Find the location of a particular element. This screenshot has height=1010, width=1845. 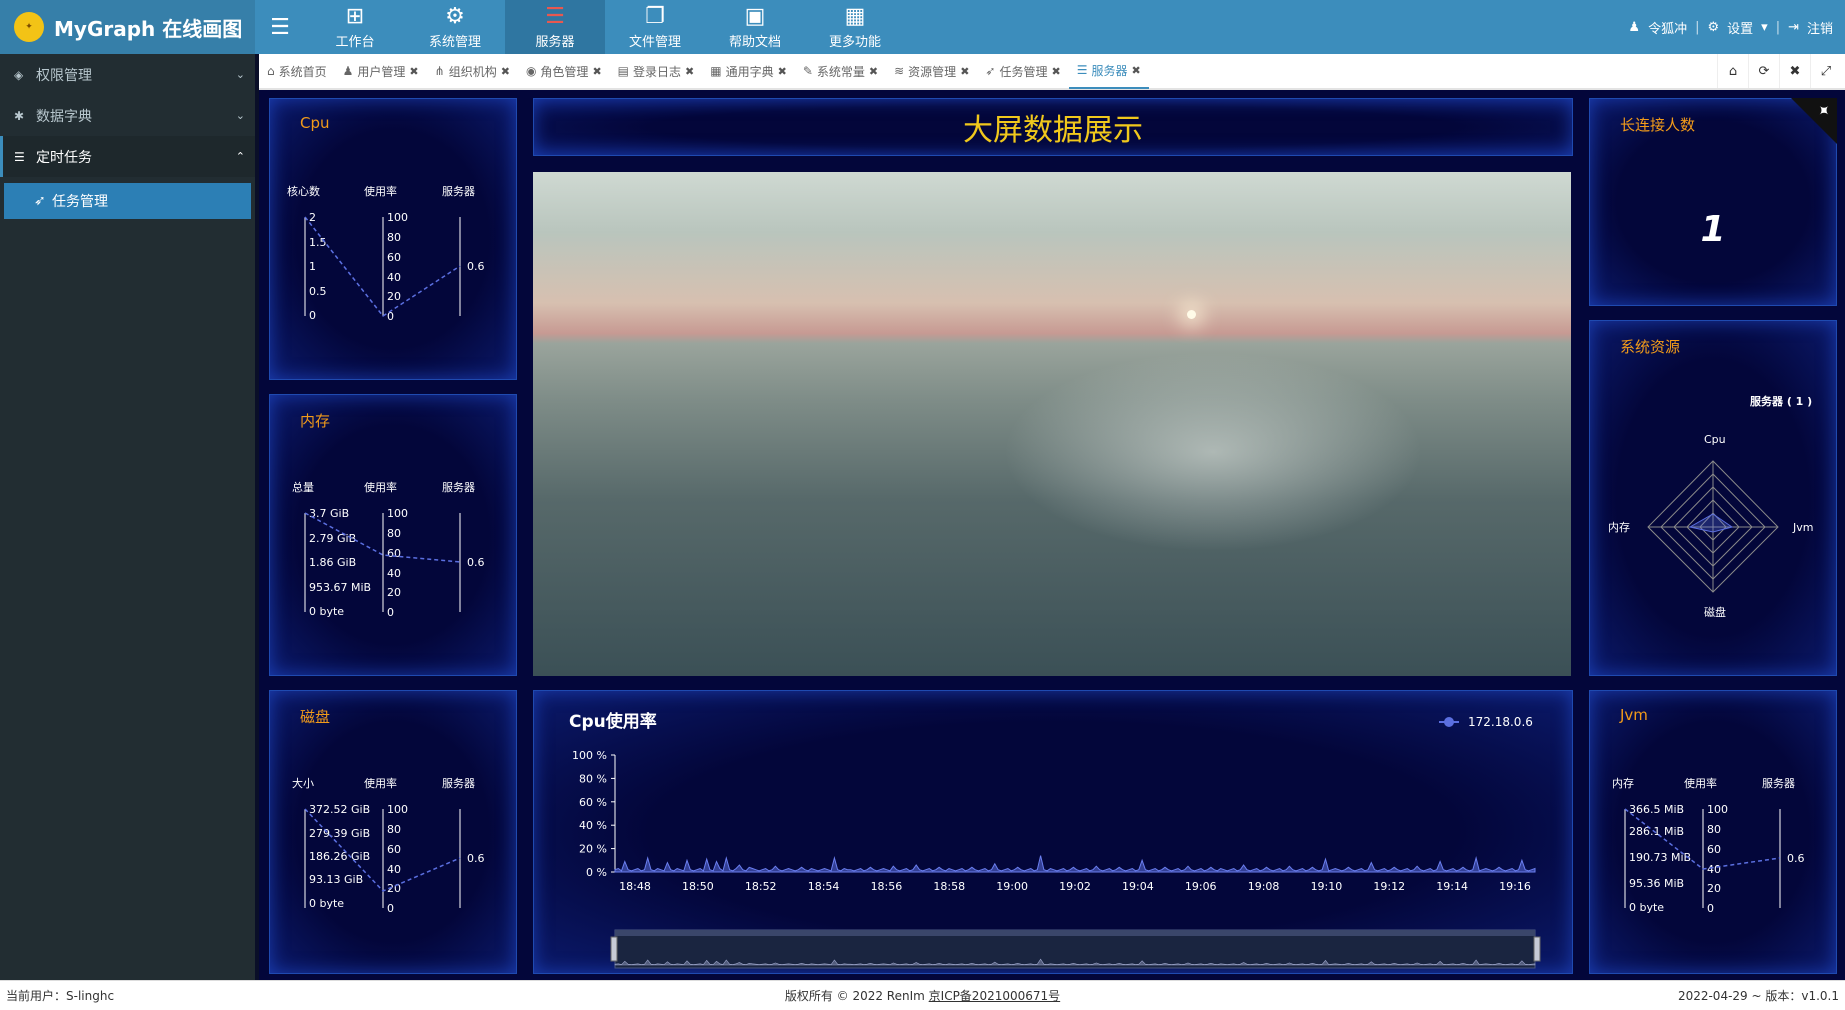

tab-server: ☰ 服务器 ✖ is located at coordinates (1108, 71).